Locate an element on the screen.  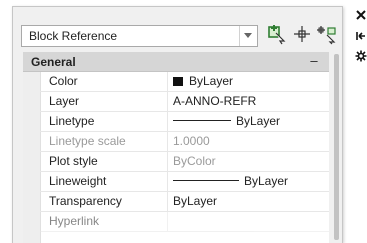
property-name: Linetype scale is located at coordinates (104, 141).